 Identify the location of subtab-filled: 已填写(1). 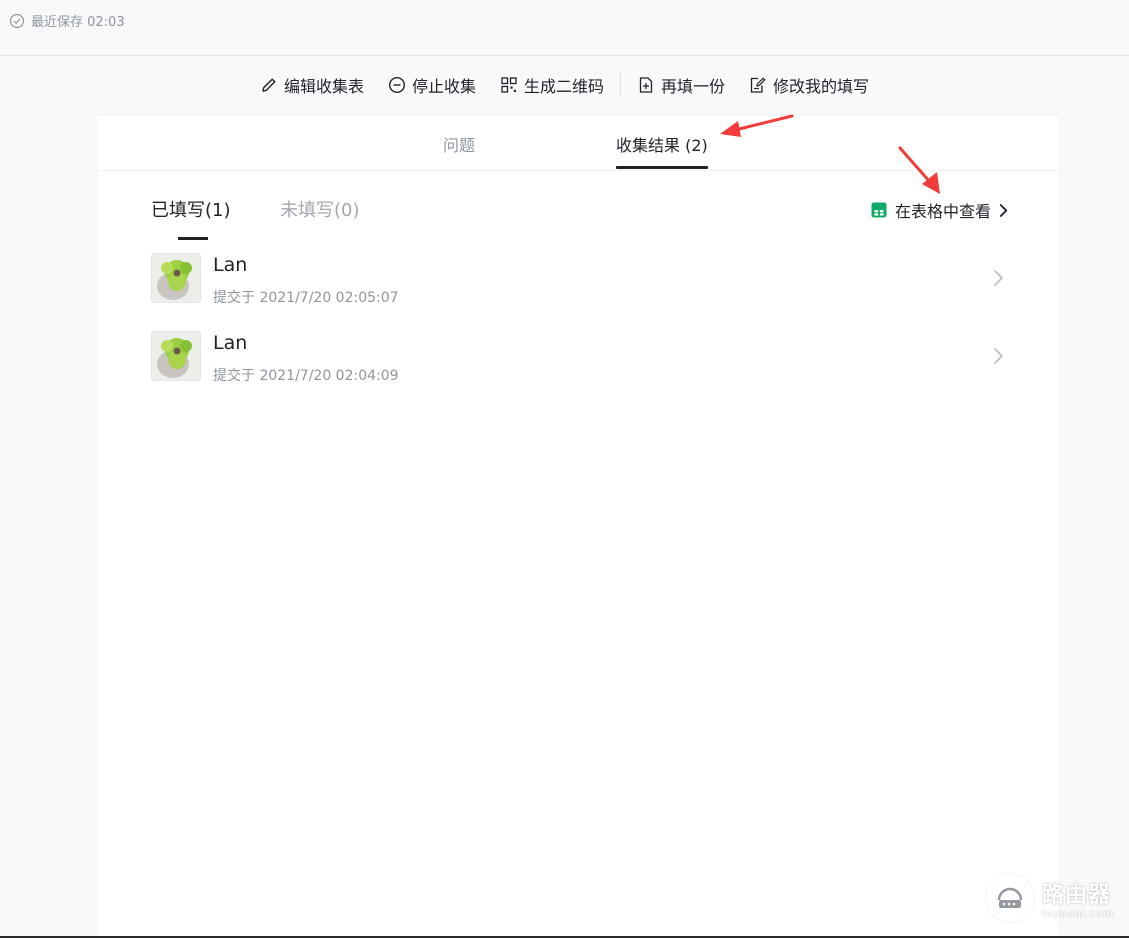
(191, 218).